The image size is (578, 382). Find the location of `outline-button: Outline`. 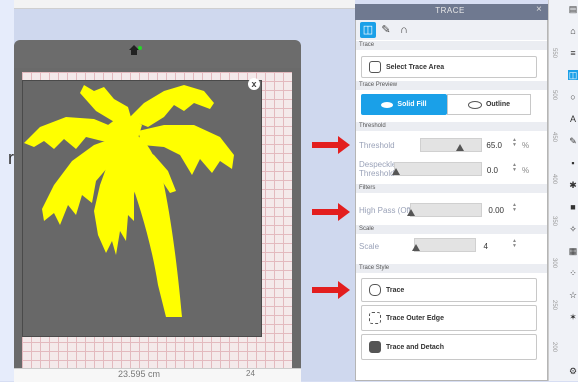

outline-button: Outline is located at coordinates (489, 104).